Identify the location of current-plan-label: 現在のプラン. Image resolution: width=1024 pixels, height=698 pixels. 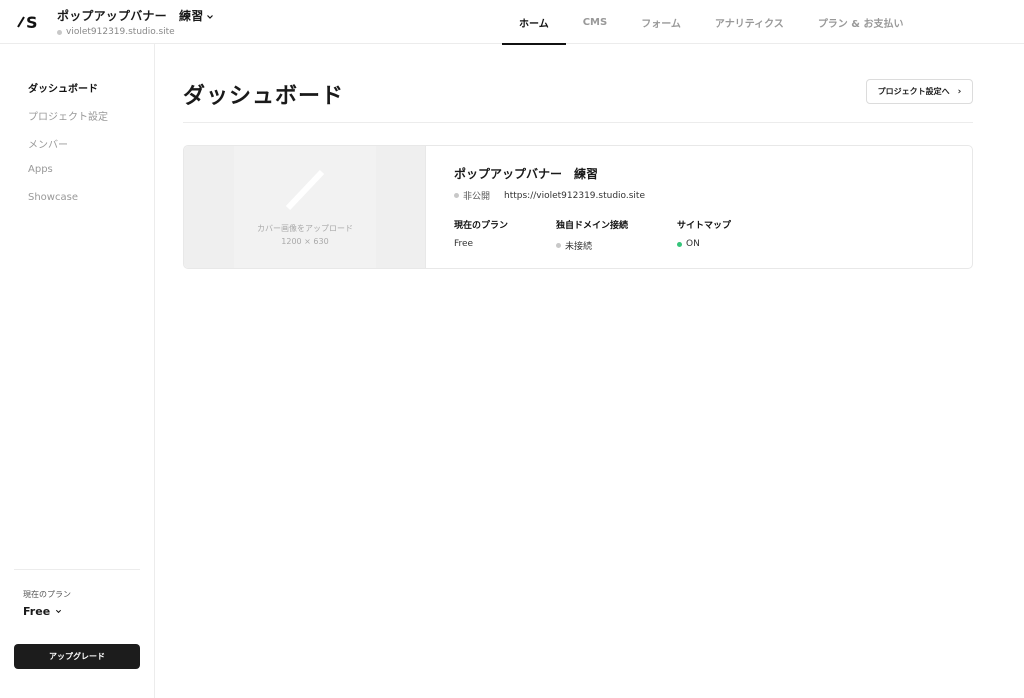
(47, 594).